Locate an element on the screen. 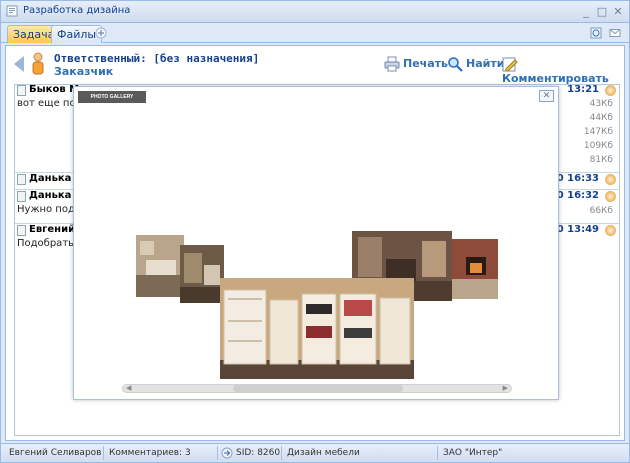 The height and width of the screenshot is (463, 630). status-user: Евгений Селиваров is located at coordinates (55, 453).